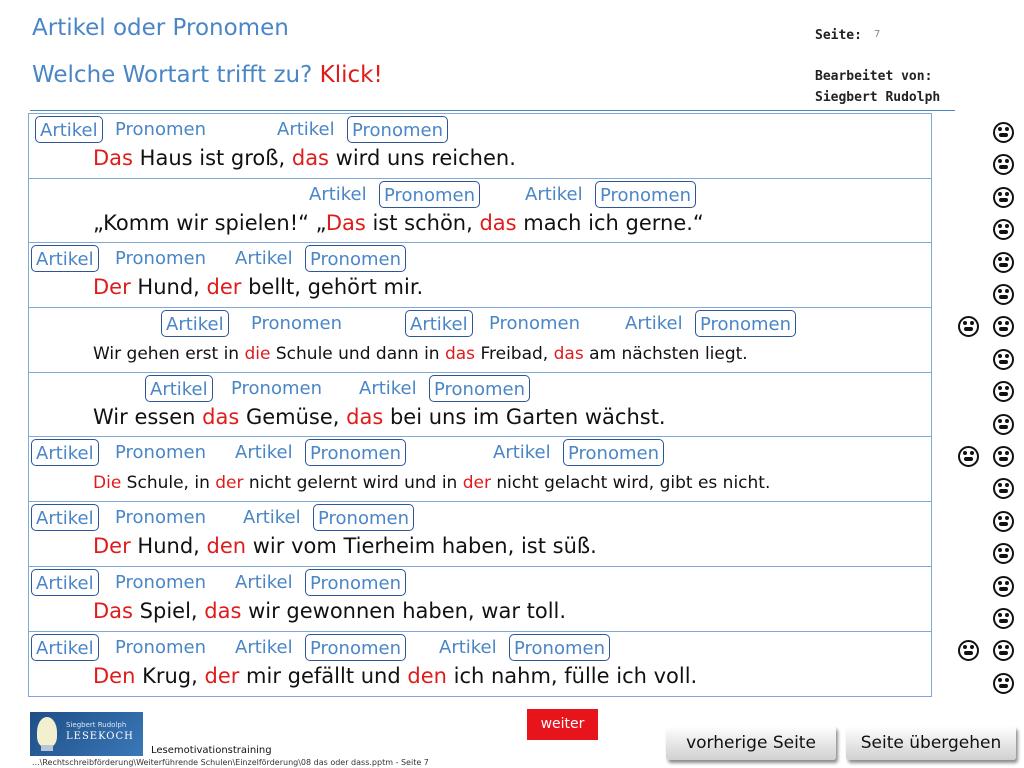 The width and height of the screenshot is (1024, 768). Describe the element at coordinates (100, 736) in the screenshot. I see `logo-brand: LESEKOCH` at that location.